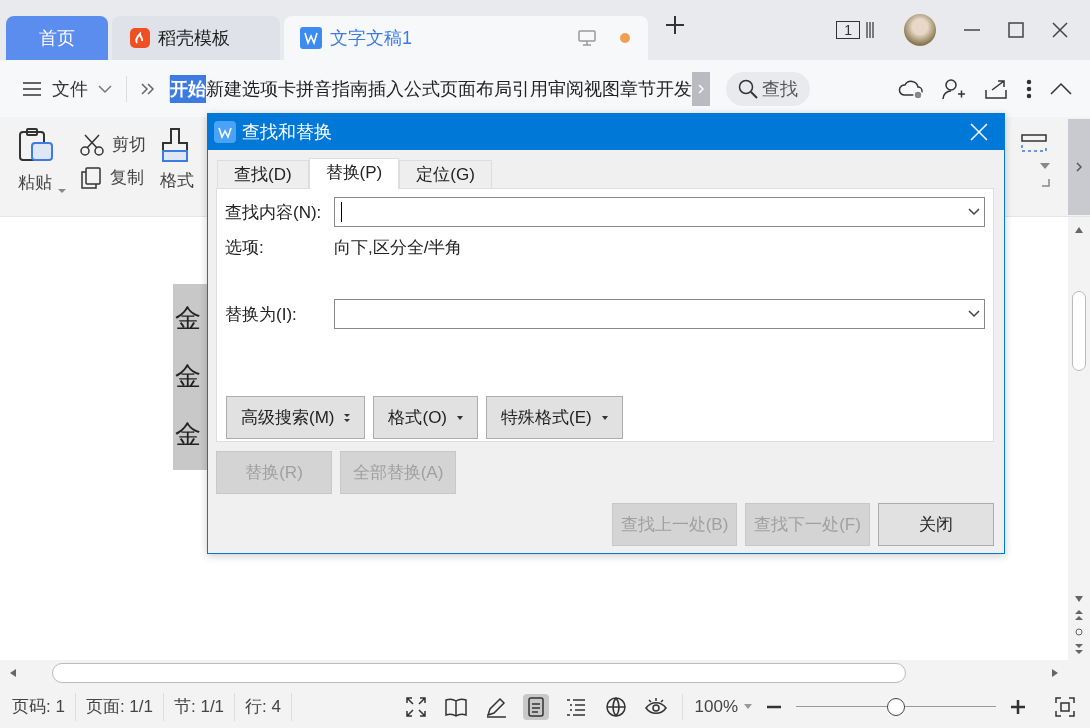  What do you see at coordinates (602, 88) in the screenshot?
I see `ribbon-tab: 视图` at bounding box center [602, 88].